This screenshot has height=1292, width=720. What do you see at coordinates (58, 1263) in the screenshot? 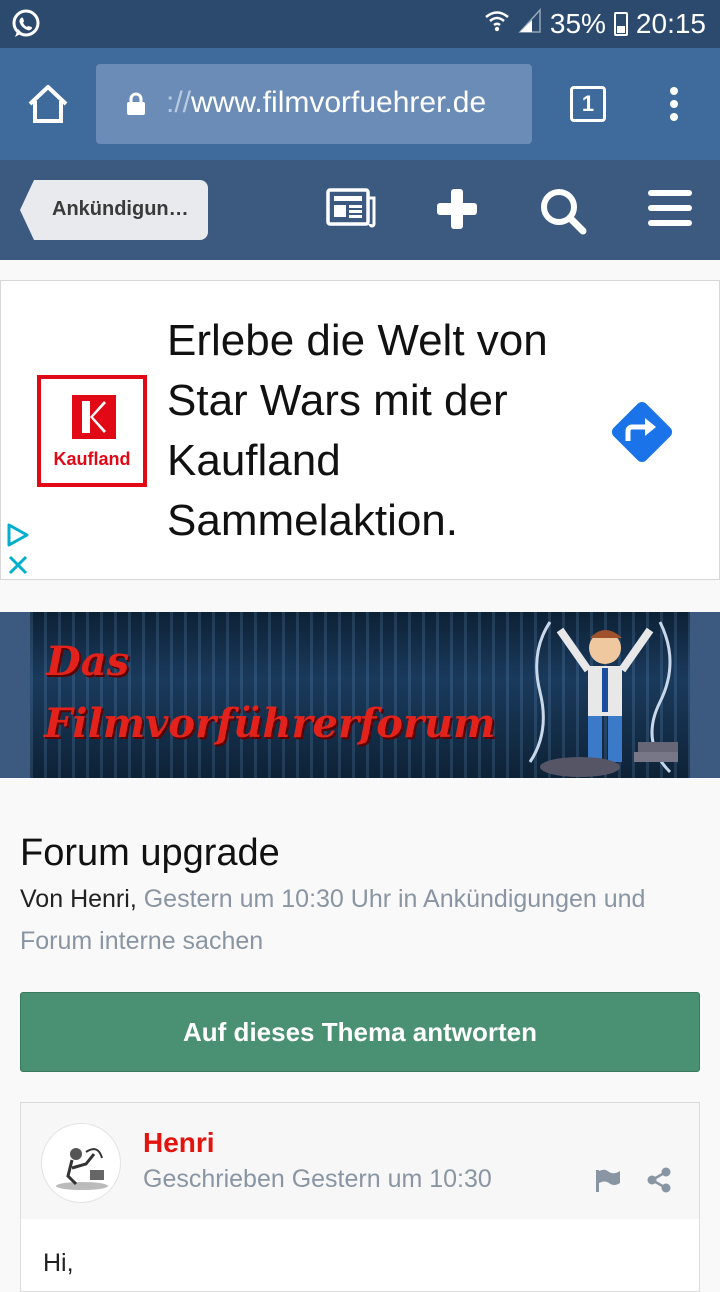
I see `post-body-text: Hi,` at bounding box center [58, 1263].